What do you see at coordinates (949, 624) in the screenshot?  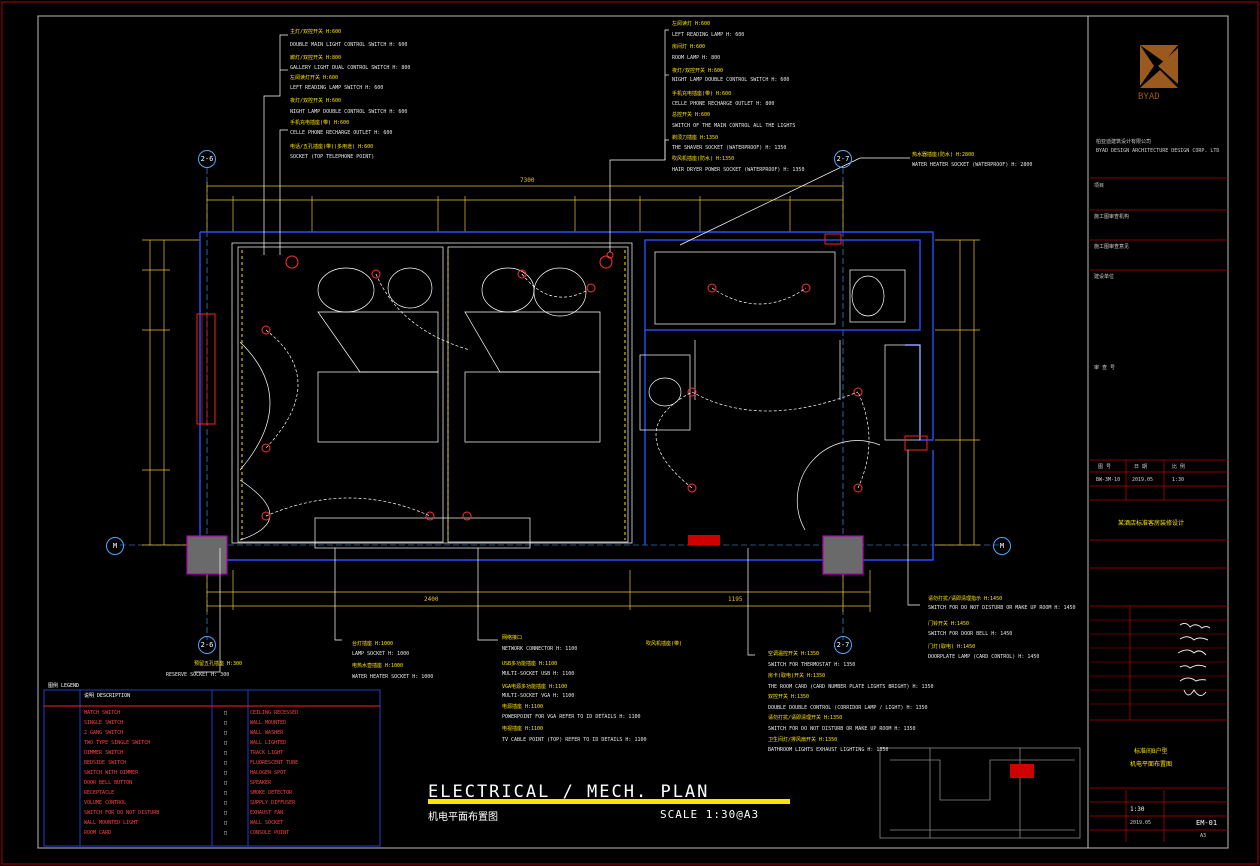 I see `callout-cn: 门铃开关 H:1450` at bounding box center [949, 624].